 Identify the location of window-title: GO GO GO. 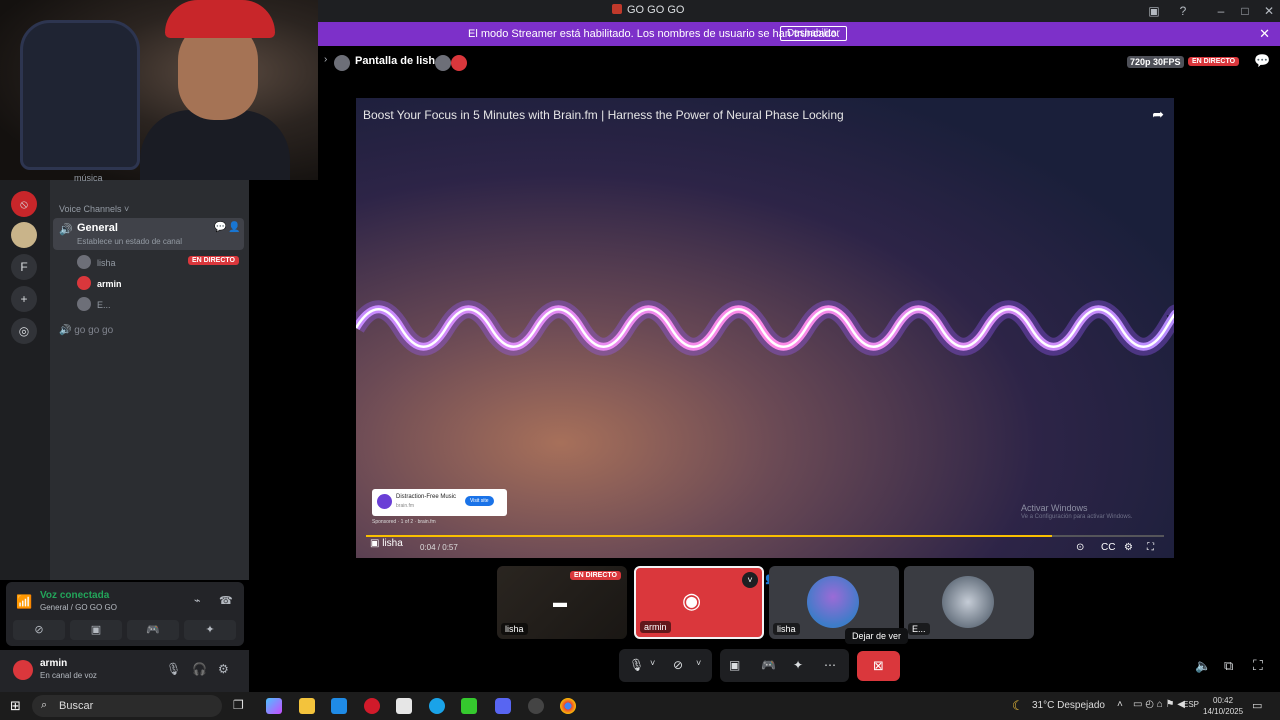
(648, 10).